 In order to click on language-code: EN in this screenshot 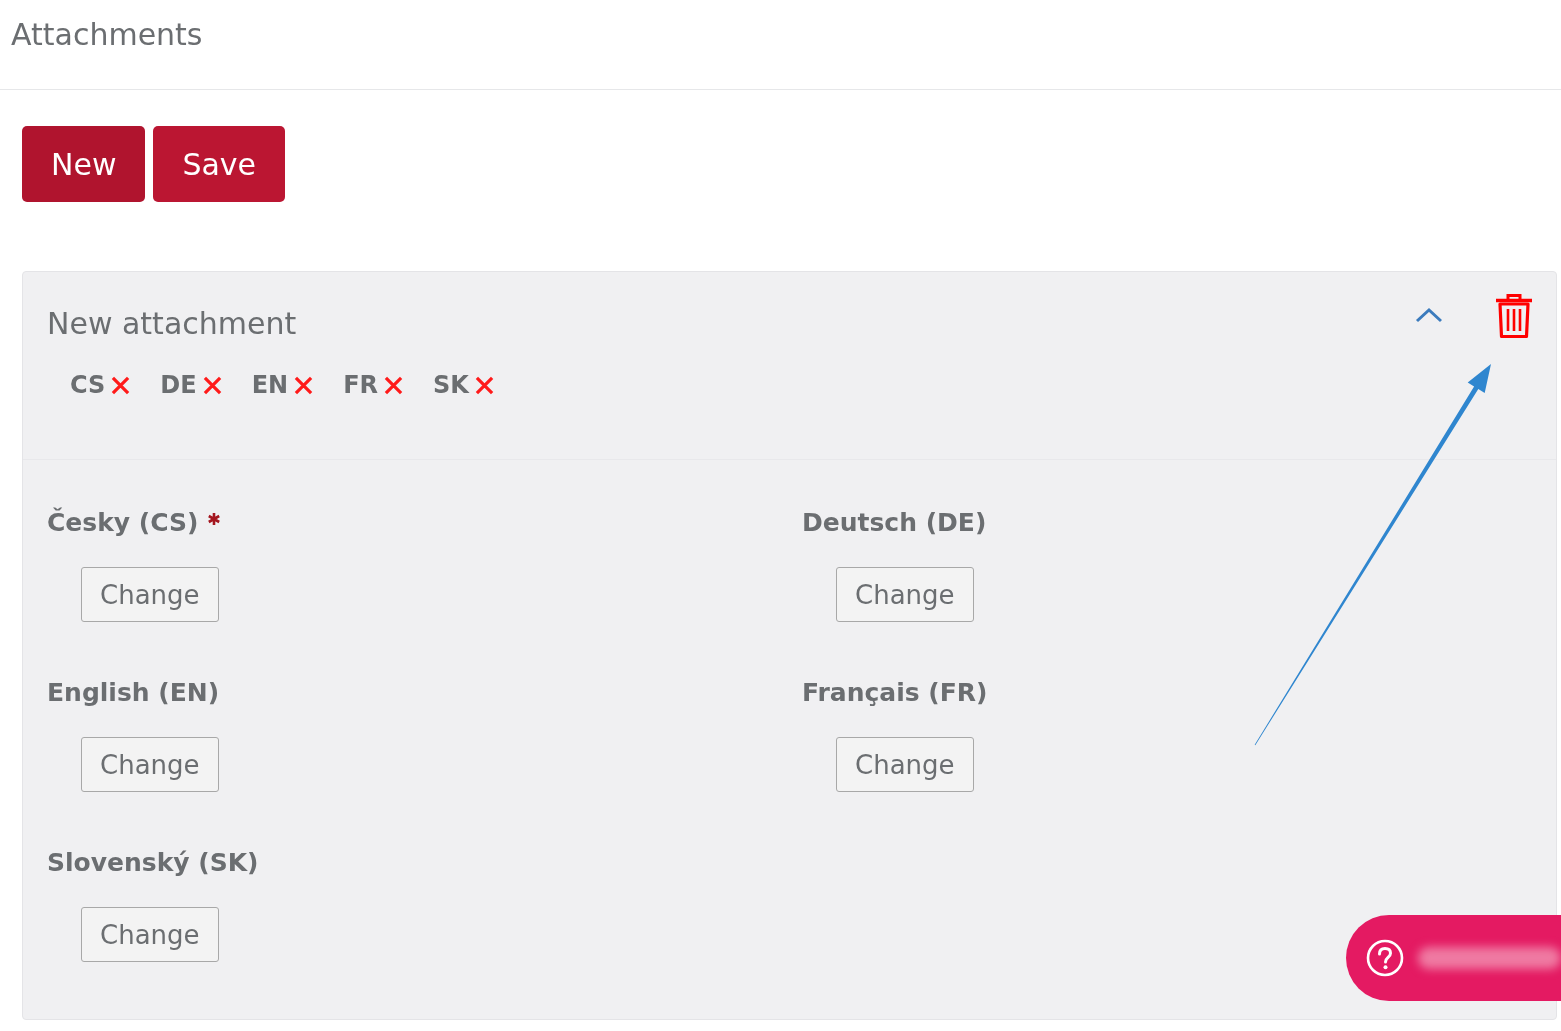, I will do `click(270, 385)`.